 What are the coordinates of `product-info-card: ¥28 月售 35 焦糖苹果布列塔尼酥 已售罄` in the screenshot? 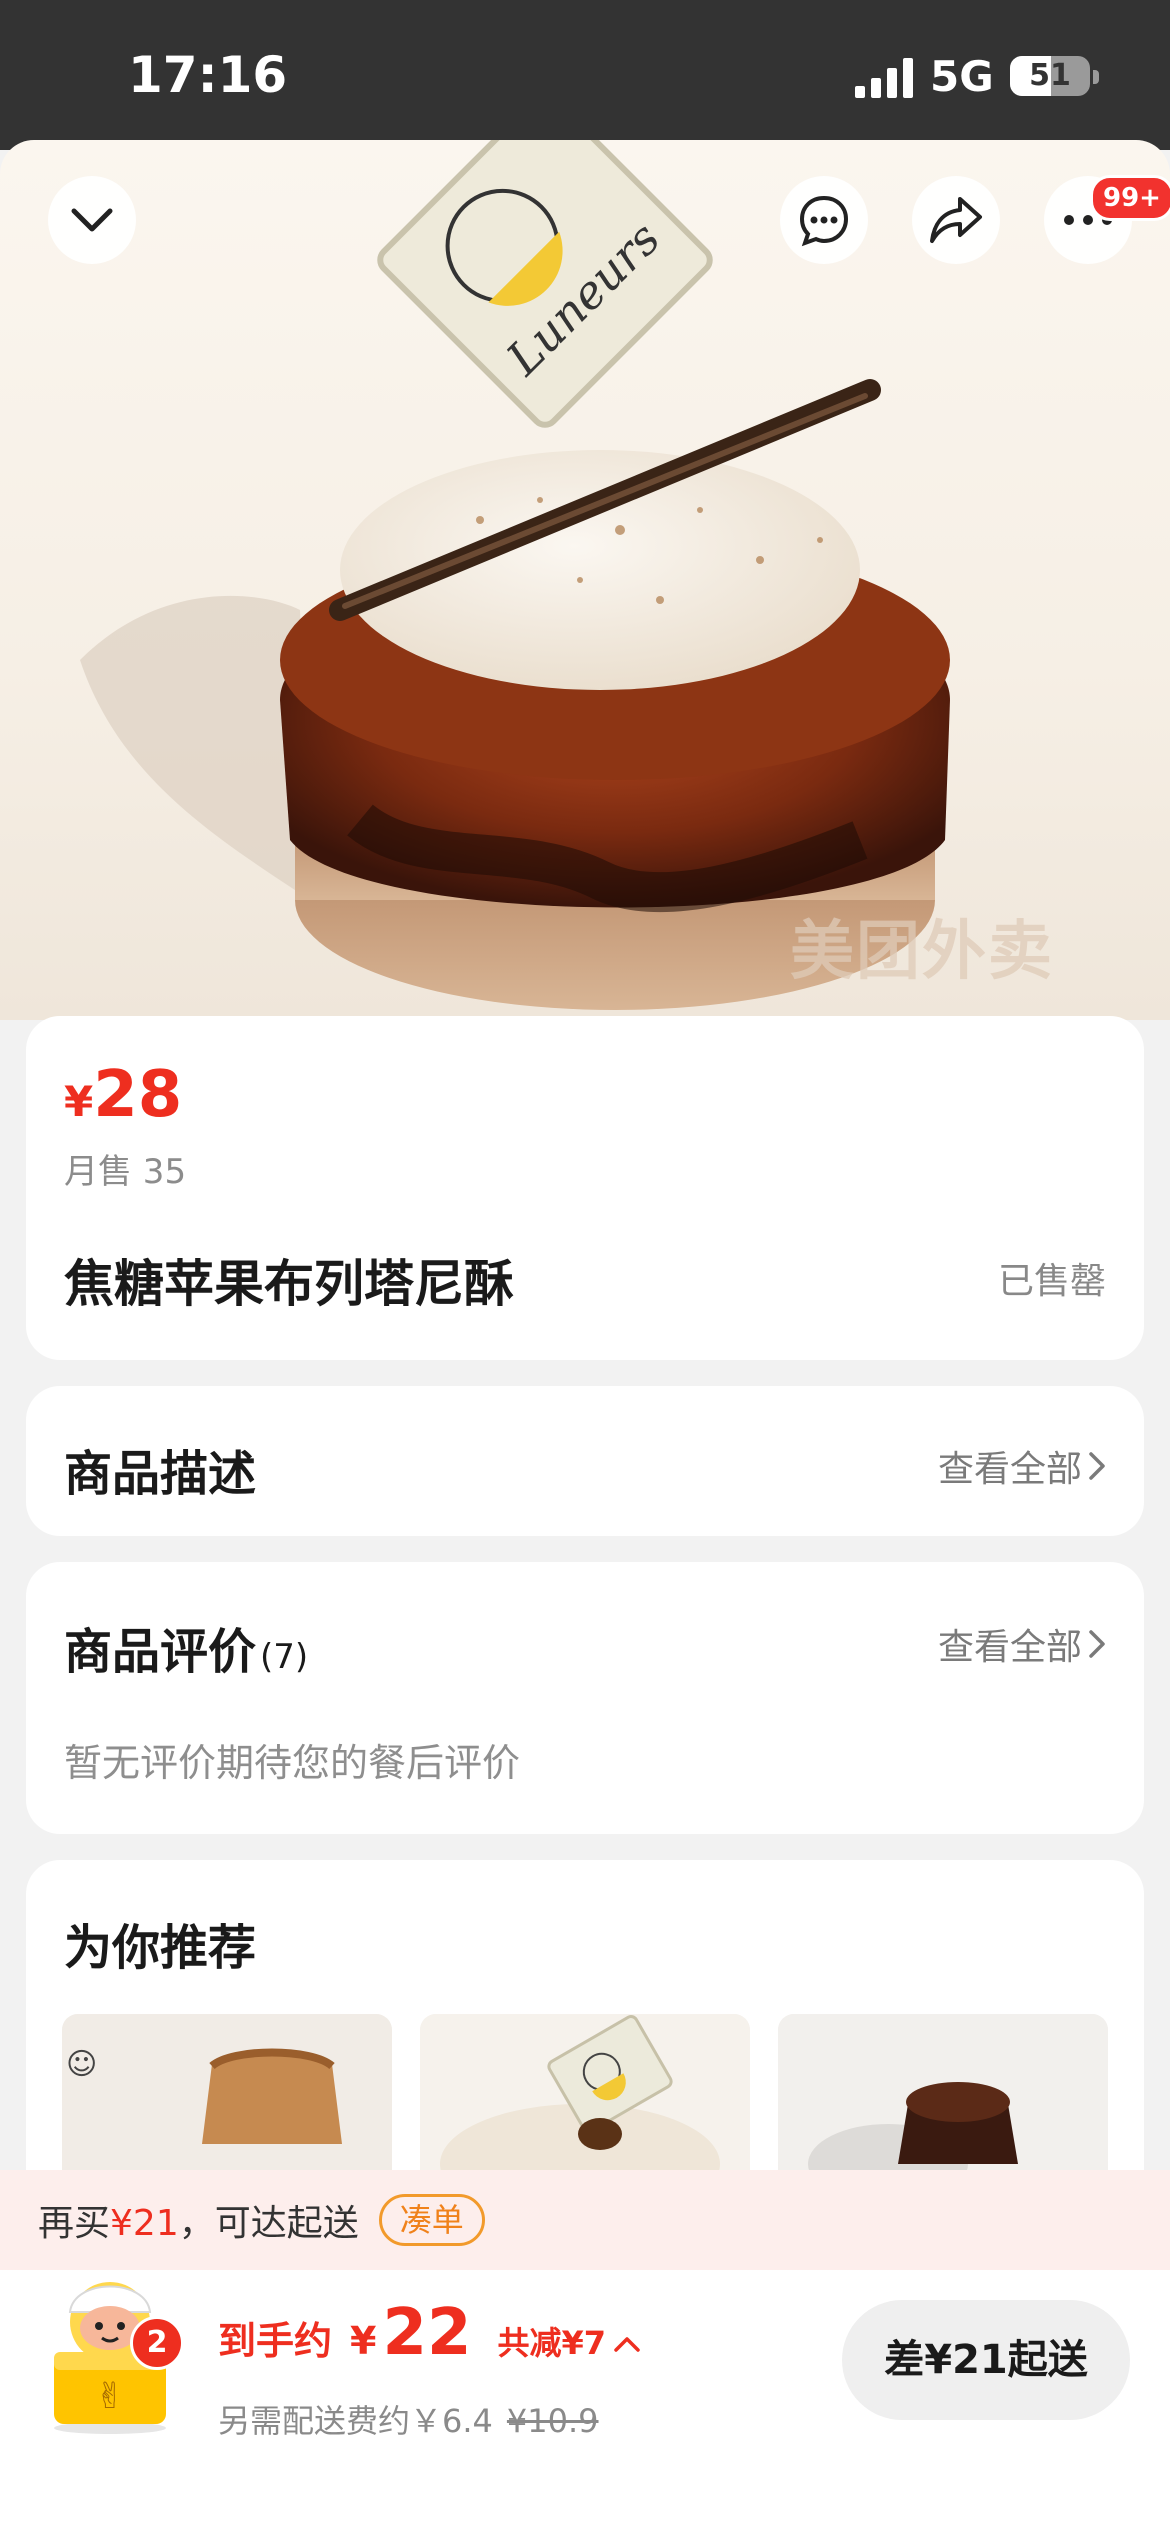 It's located at (585, 1188).